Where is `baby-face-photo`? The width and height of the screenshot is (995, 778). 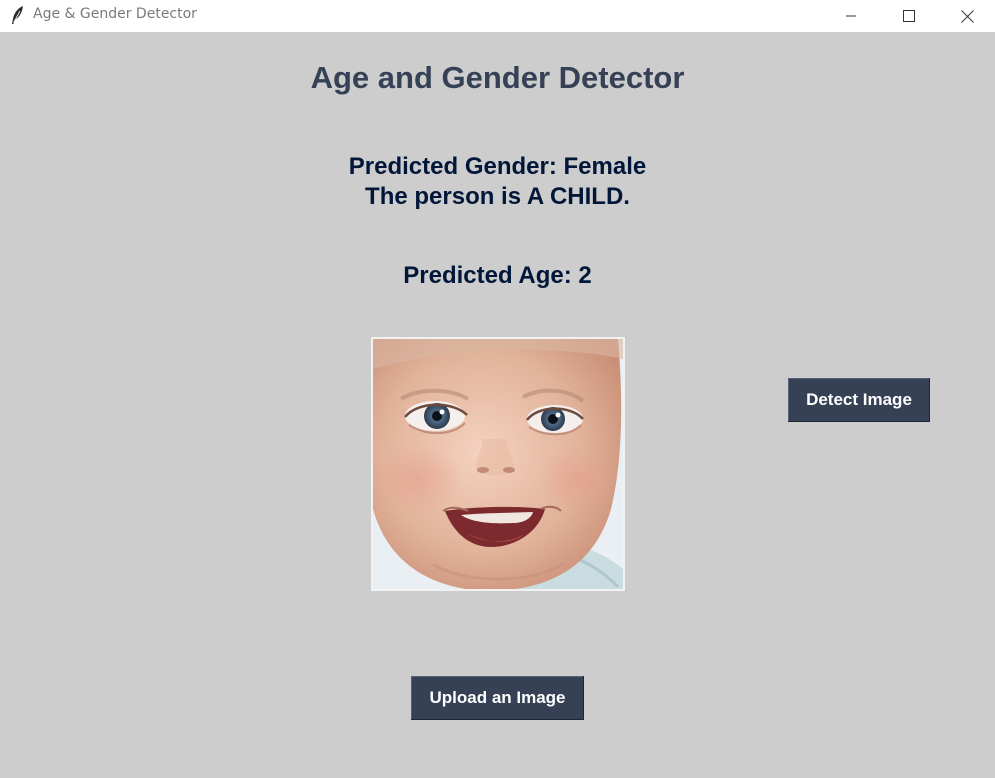
baby-face-photo is located at coordinates (498, 464).